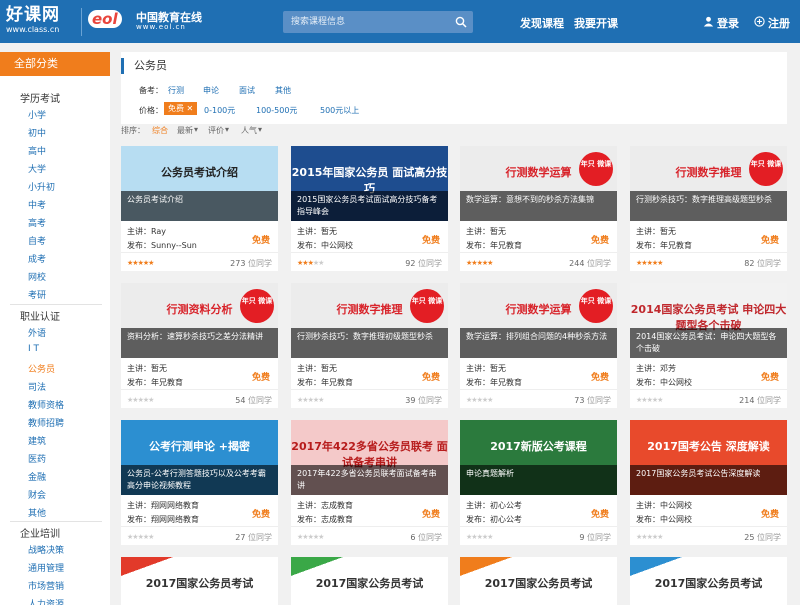  Describe the element at coordinates (176, 90) in the screenshot. I see `exam-type-option: 行测` at that location.